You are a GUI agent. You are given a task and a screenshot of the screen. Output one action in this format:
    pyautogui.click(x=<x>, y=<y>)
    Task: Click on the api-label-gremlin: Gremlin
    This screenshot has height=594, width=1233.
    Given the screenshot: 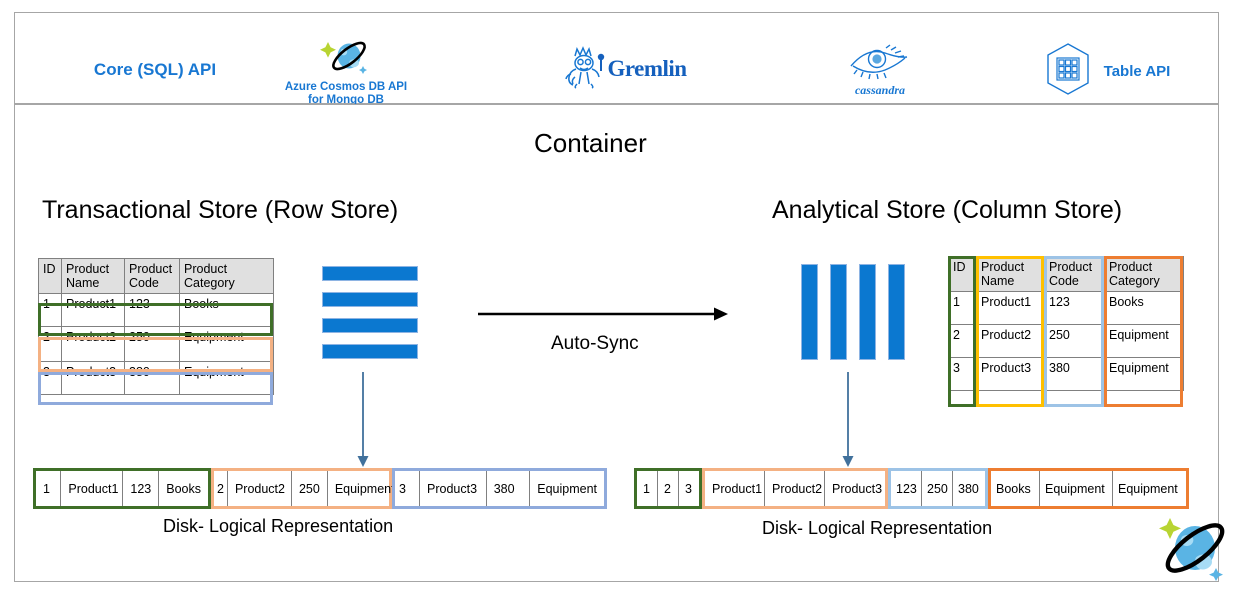 What is the action you would take?
    pyautogui.click(x=647, y=68)
    